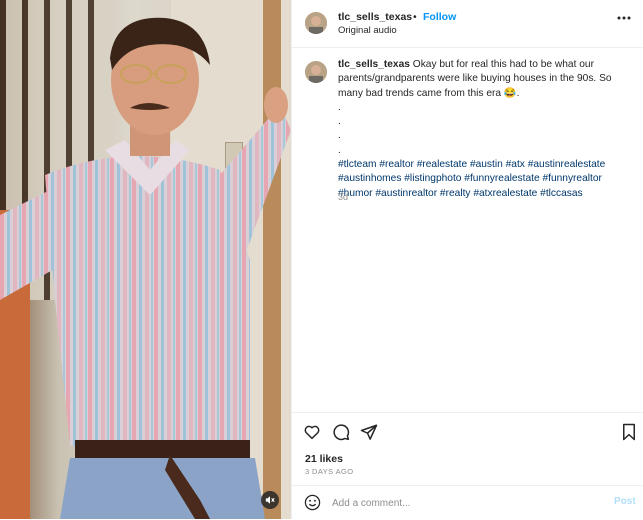 This screenshot has width=643, height=520. I want to click on mute-button, so click(270, 500).